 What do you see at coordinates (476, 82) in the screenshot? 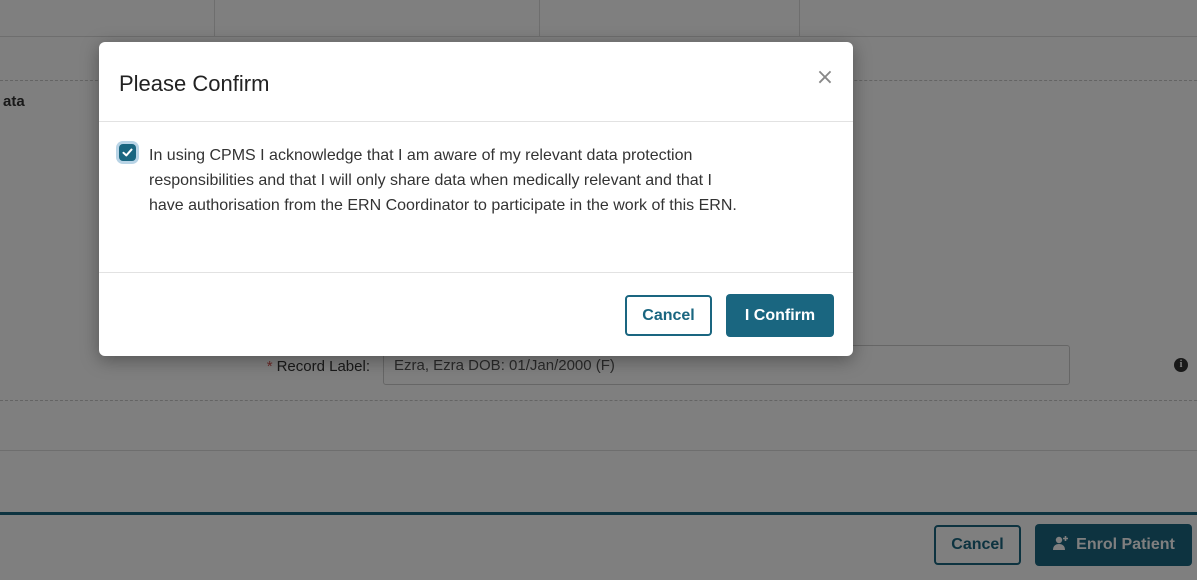
I see `dialog-header: Please Confirm ×` at bounding box center [476, 82].